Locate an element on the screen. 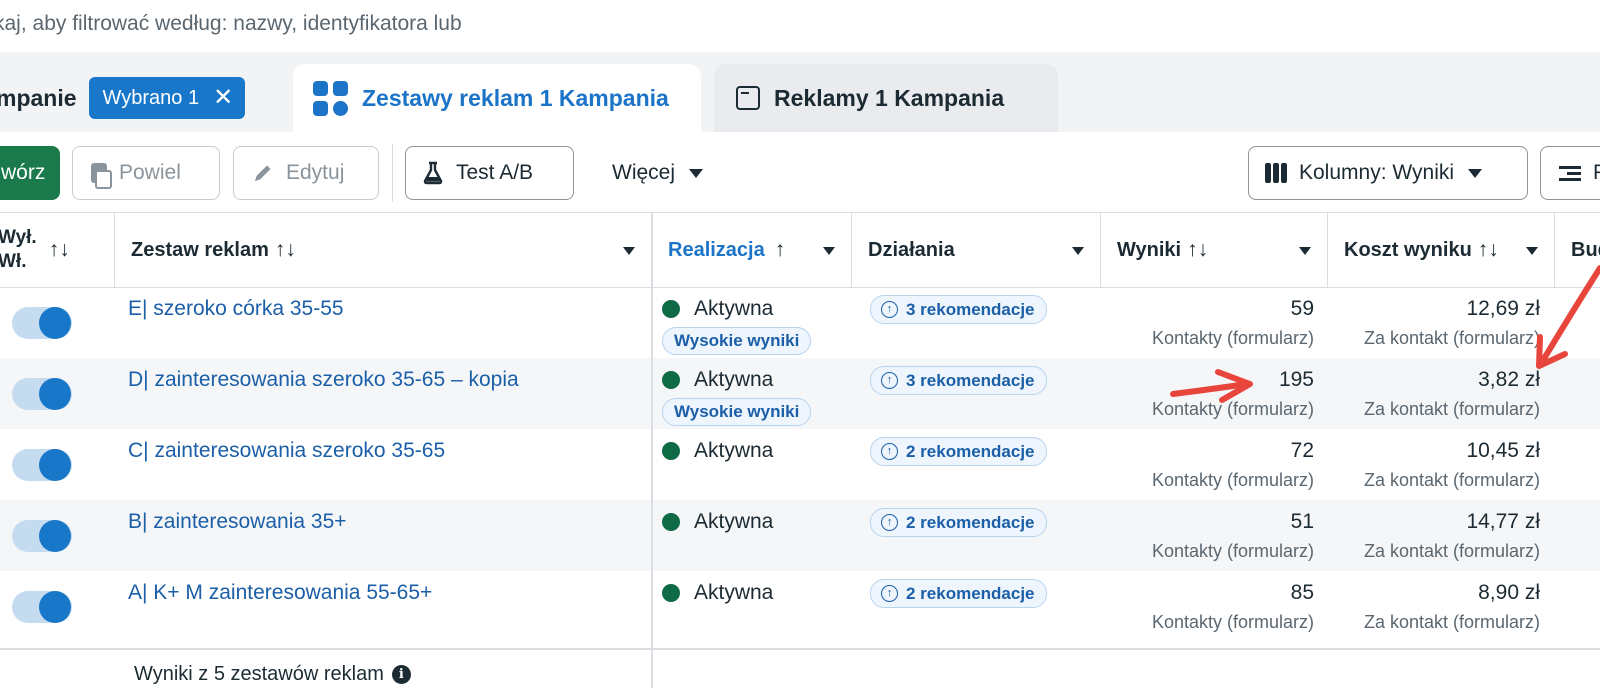  duplicate-icon is located at coordinates (101, 176).